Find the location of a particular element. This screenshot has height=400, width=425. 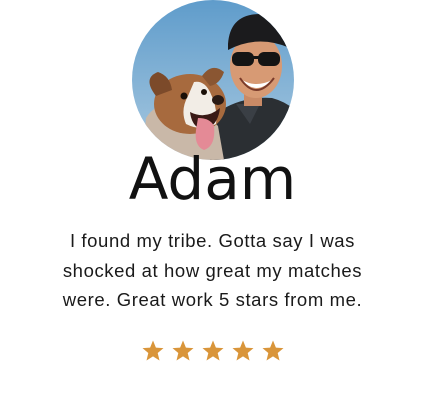

reviewer-name: Adam is located at coordinates (212, 179).